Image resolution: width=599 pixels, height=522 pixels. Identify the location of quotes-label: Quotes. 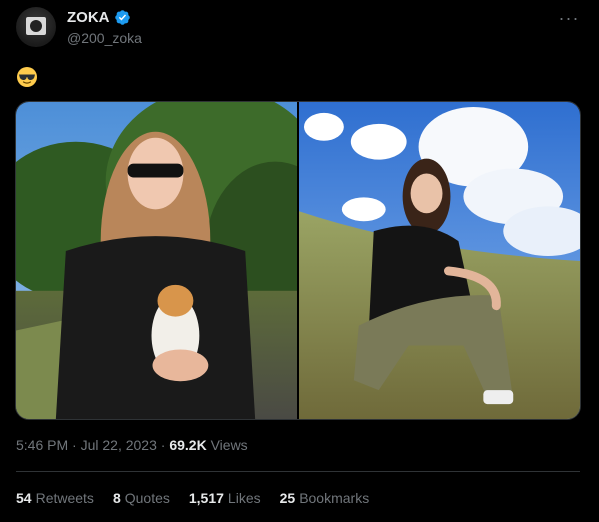
(147, 498).